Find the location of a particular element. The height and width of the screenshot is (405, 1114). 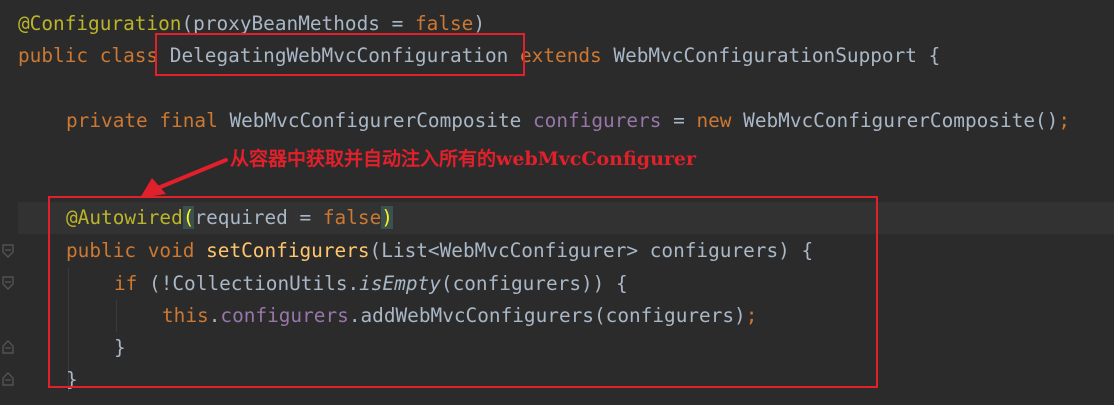

arrow-icon is located at coordinates (184, 178).